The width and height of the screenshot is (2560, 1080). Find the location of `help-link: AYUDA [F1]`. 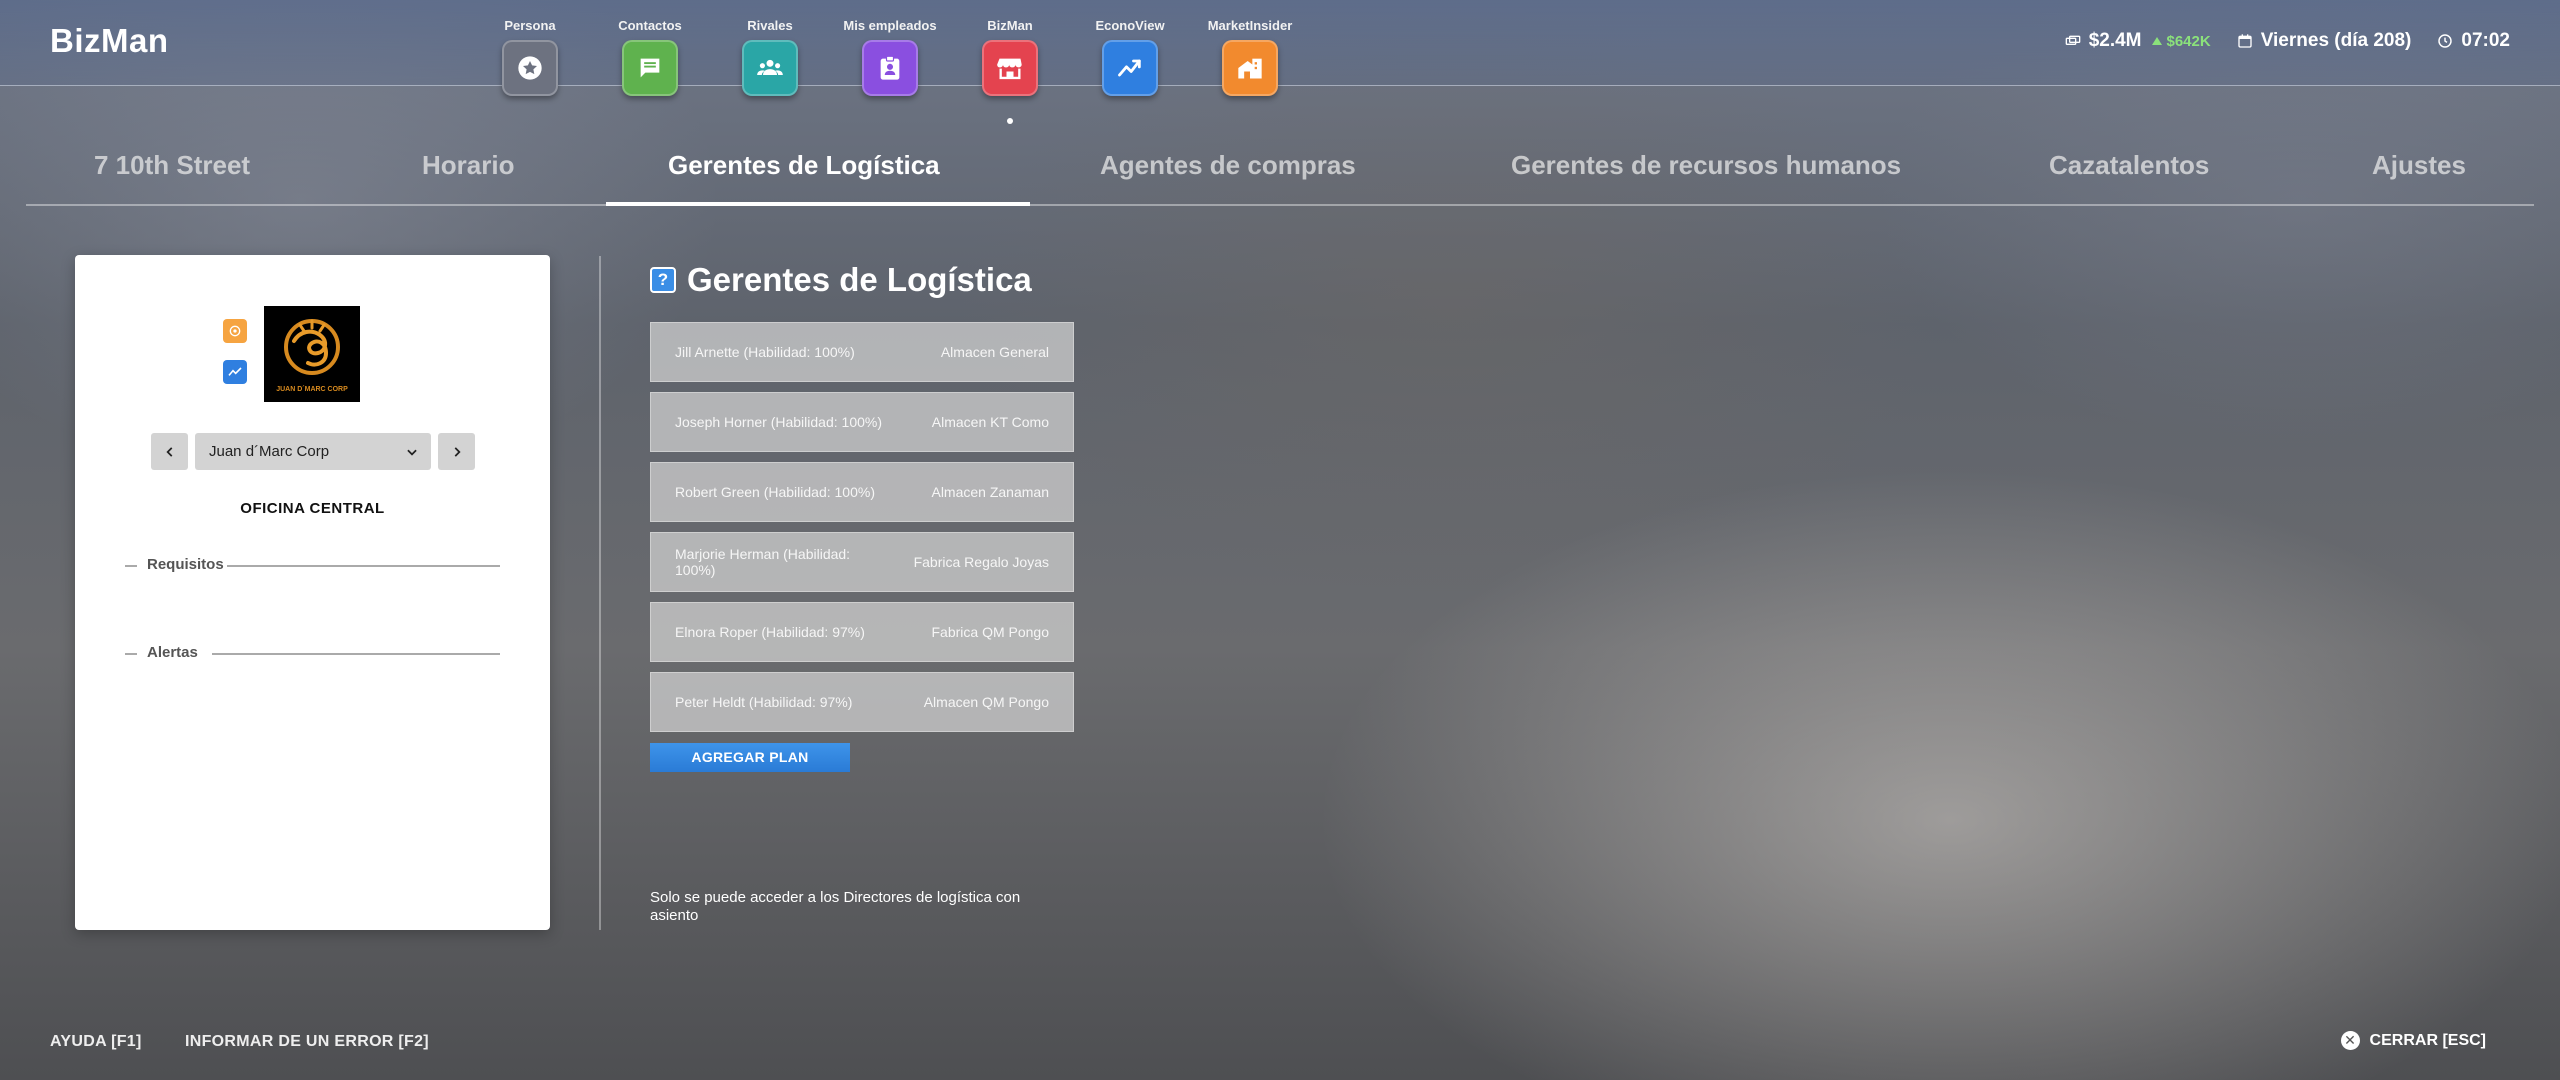

help-link: AYUDA [F1] is located at coordinates (96, 1042).